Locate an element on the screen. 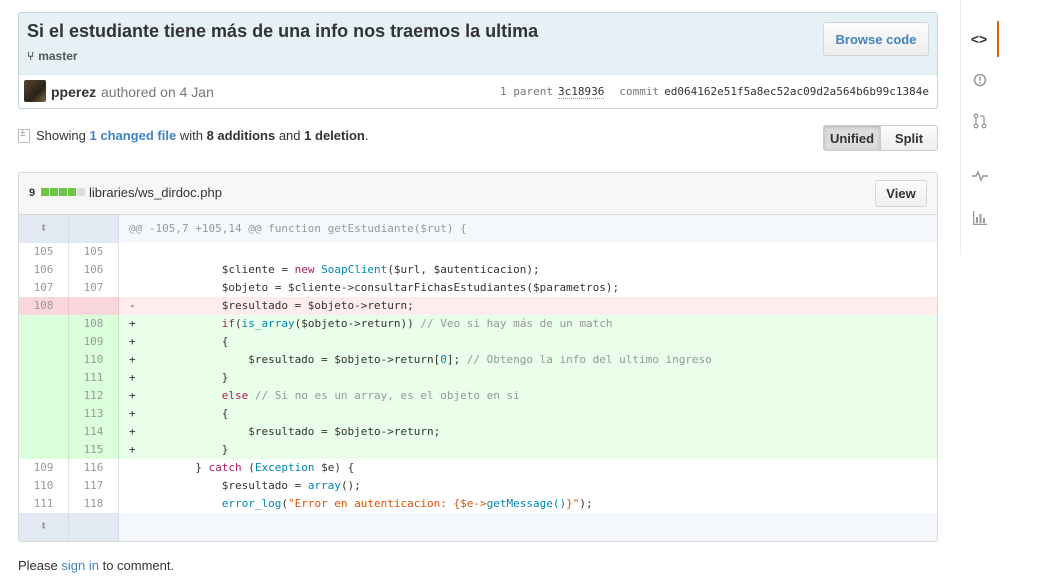 Image resolution: width=1038 pixels, height=582 pixels. graph-icon is located at coordinates (980, 218).